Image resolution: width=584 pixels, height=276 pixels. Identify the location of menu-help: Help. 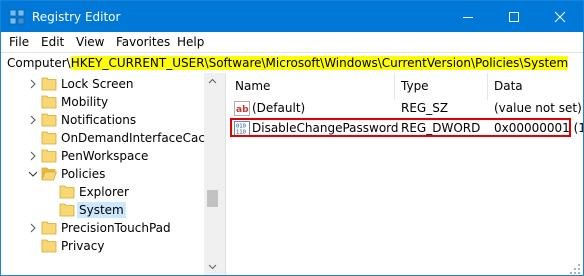
(190, 42).